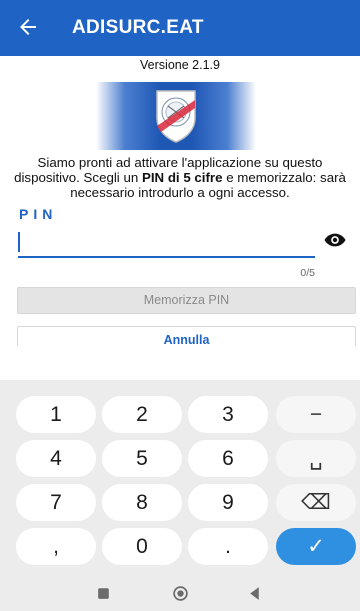 Image resolution: width=360 pixels, height=611 pixels. I want to click on key-9: 9, so click(228, 502).